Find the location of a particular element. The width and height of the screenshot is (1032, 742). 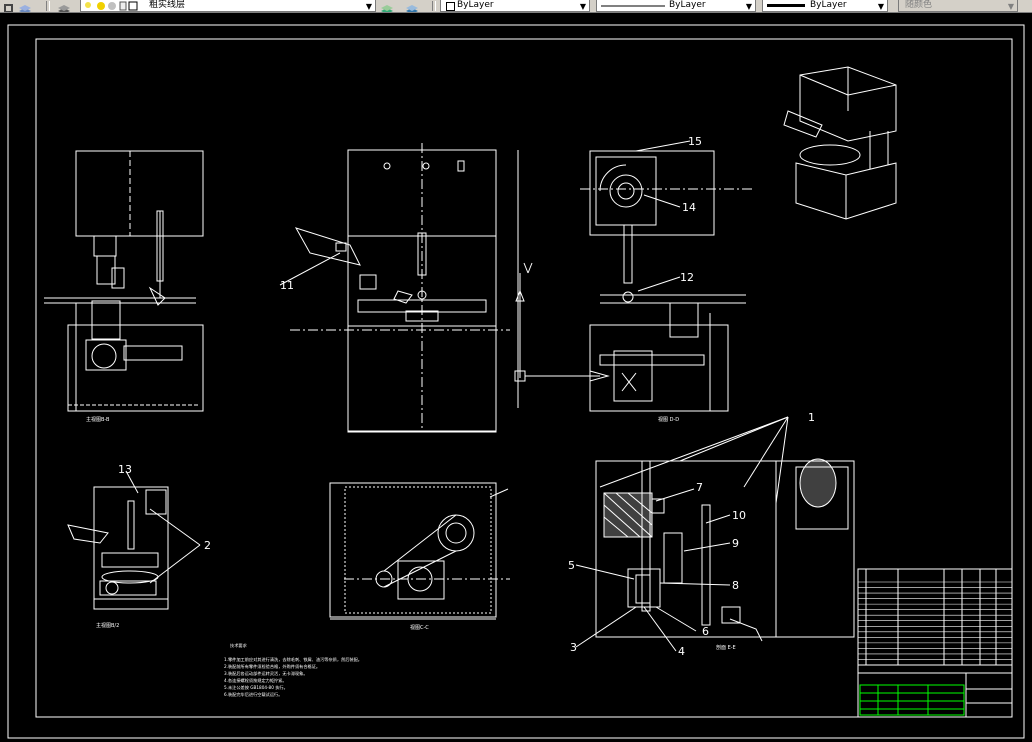

layer-combo: 粗实线层 ▼ is located at coordinates (228, 6).